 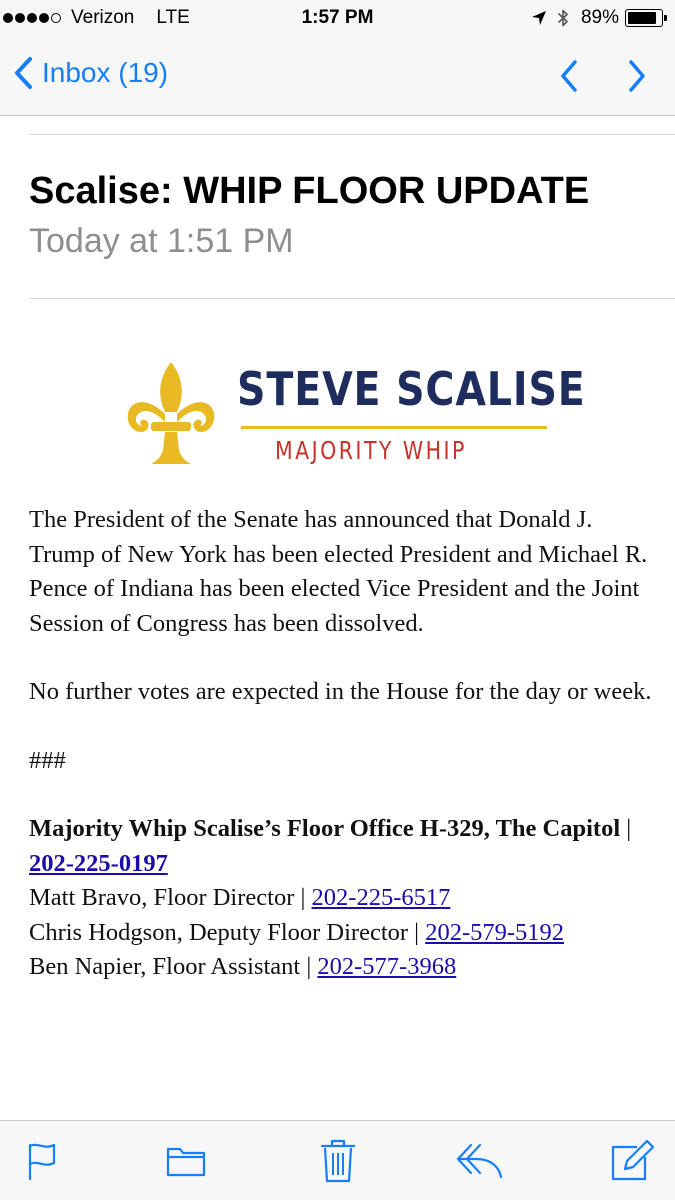 I want to click on header-divider-bottom, so click(x=352, y=298).